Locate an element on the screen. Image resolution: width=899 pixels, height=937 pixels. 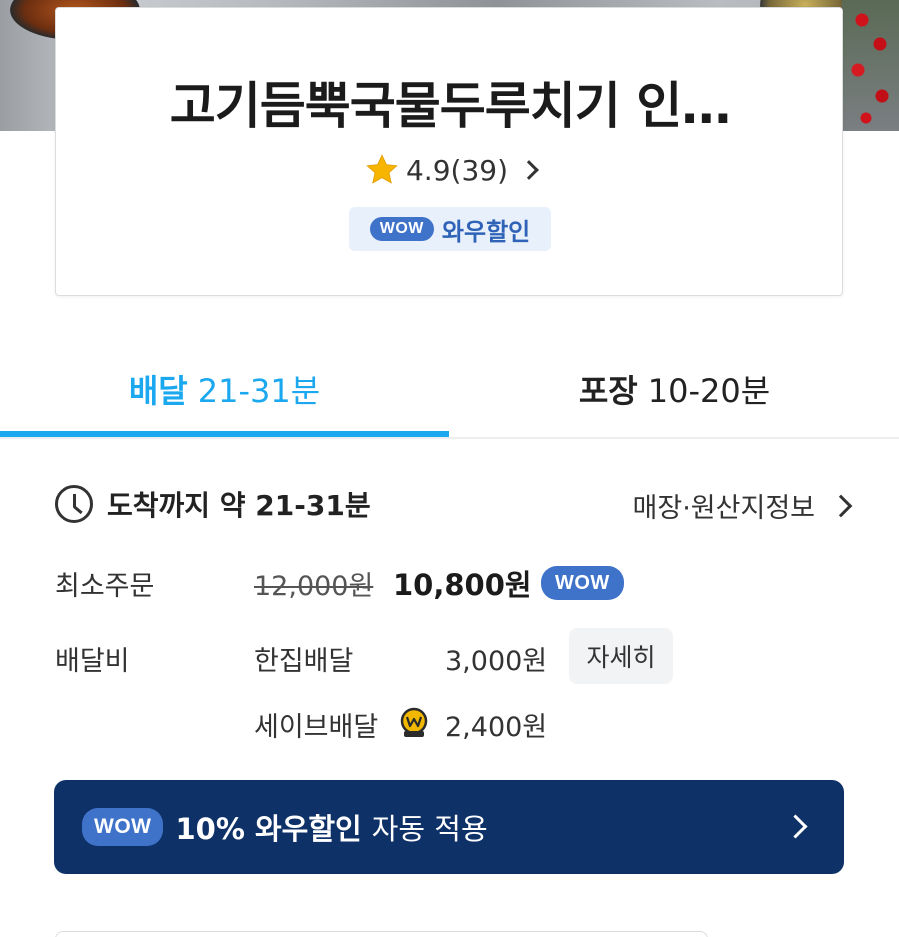
banner-auto-apply-text: 자동 적용 is located at coordinates (429, 829).